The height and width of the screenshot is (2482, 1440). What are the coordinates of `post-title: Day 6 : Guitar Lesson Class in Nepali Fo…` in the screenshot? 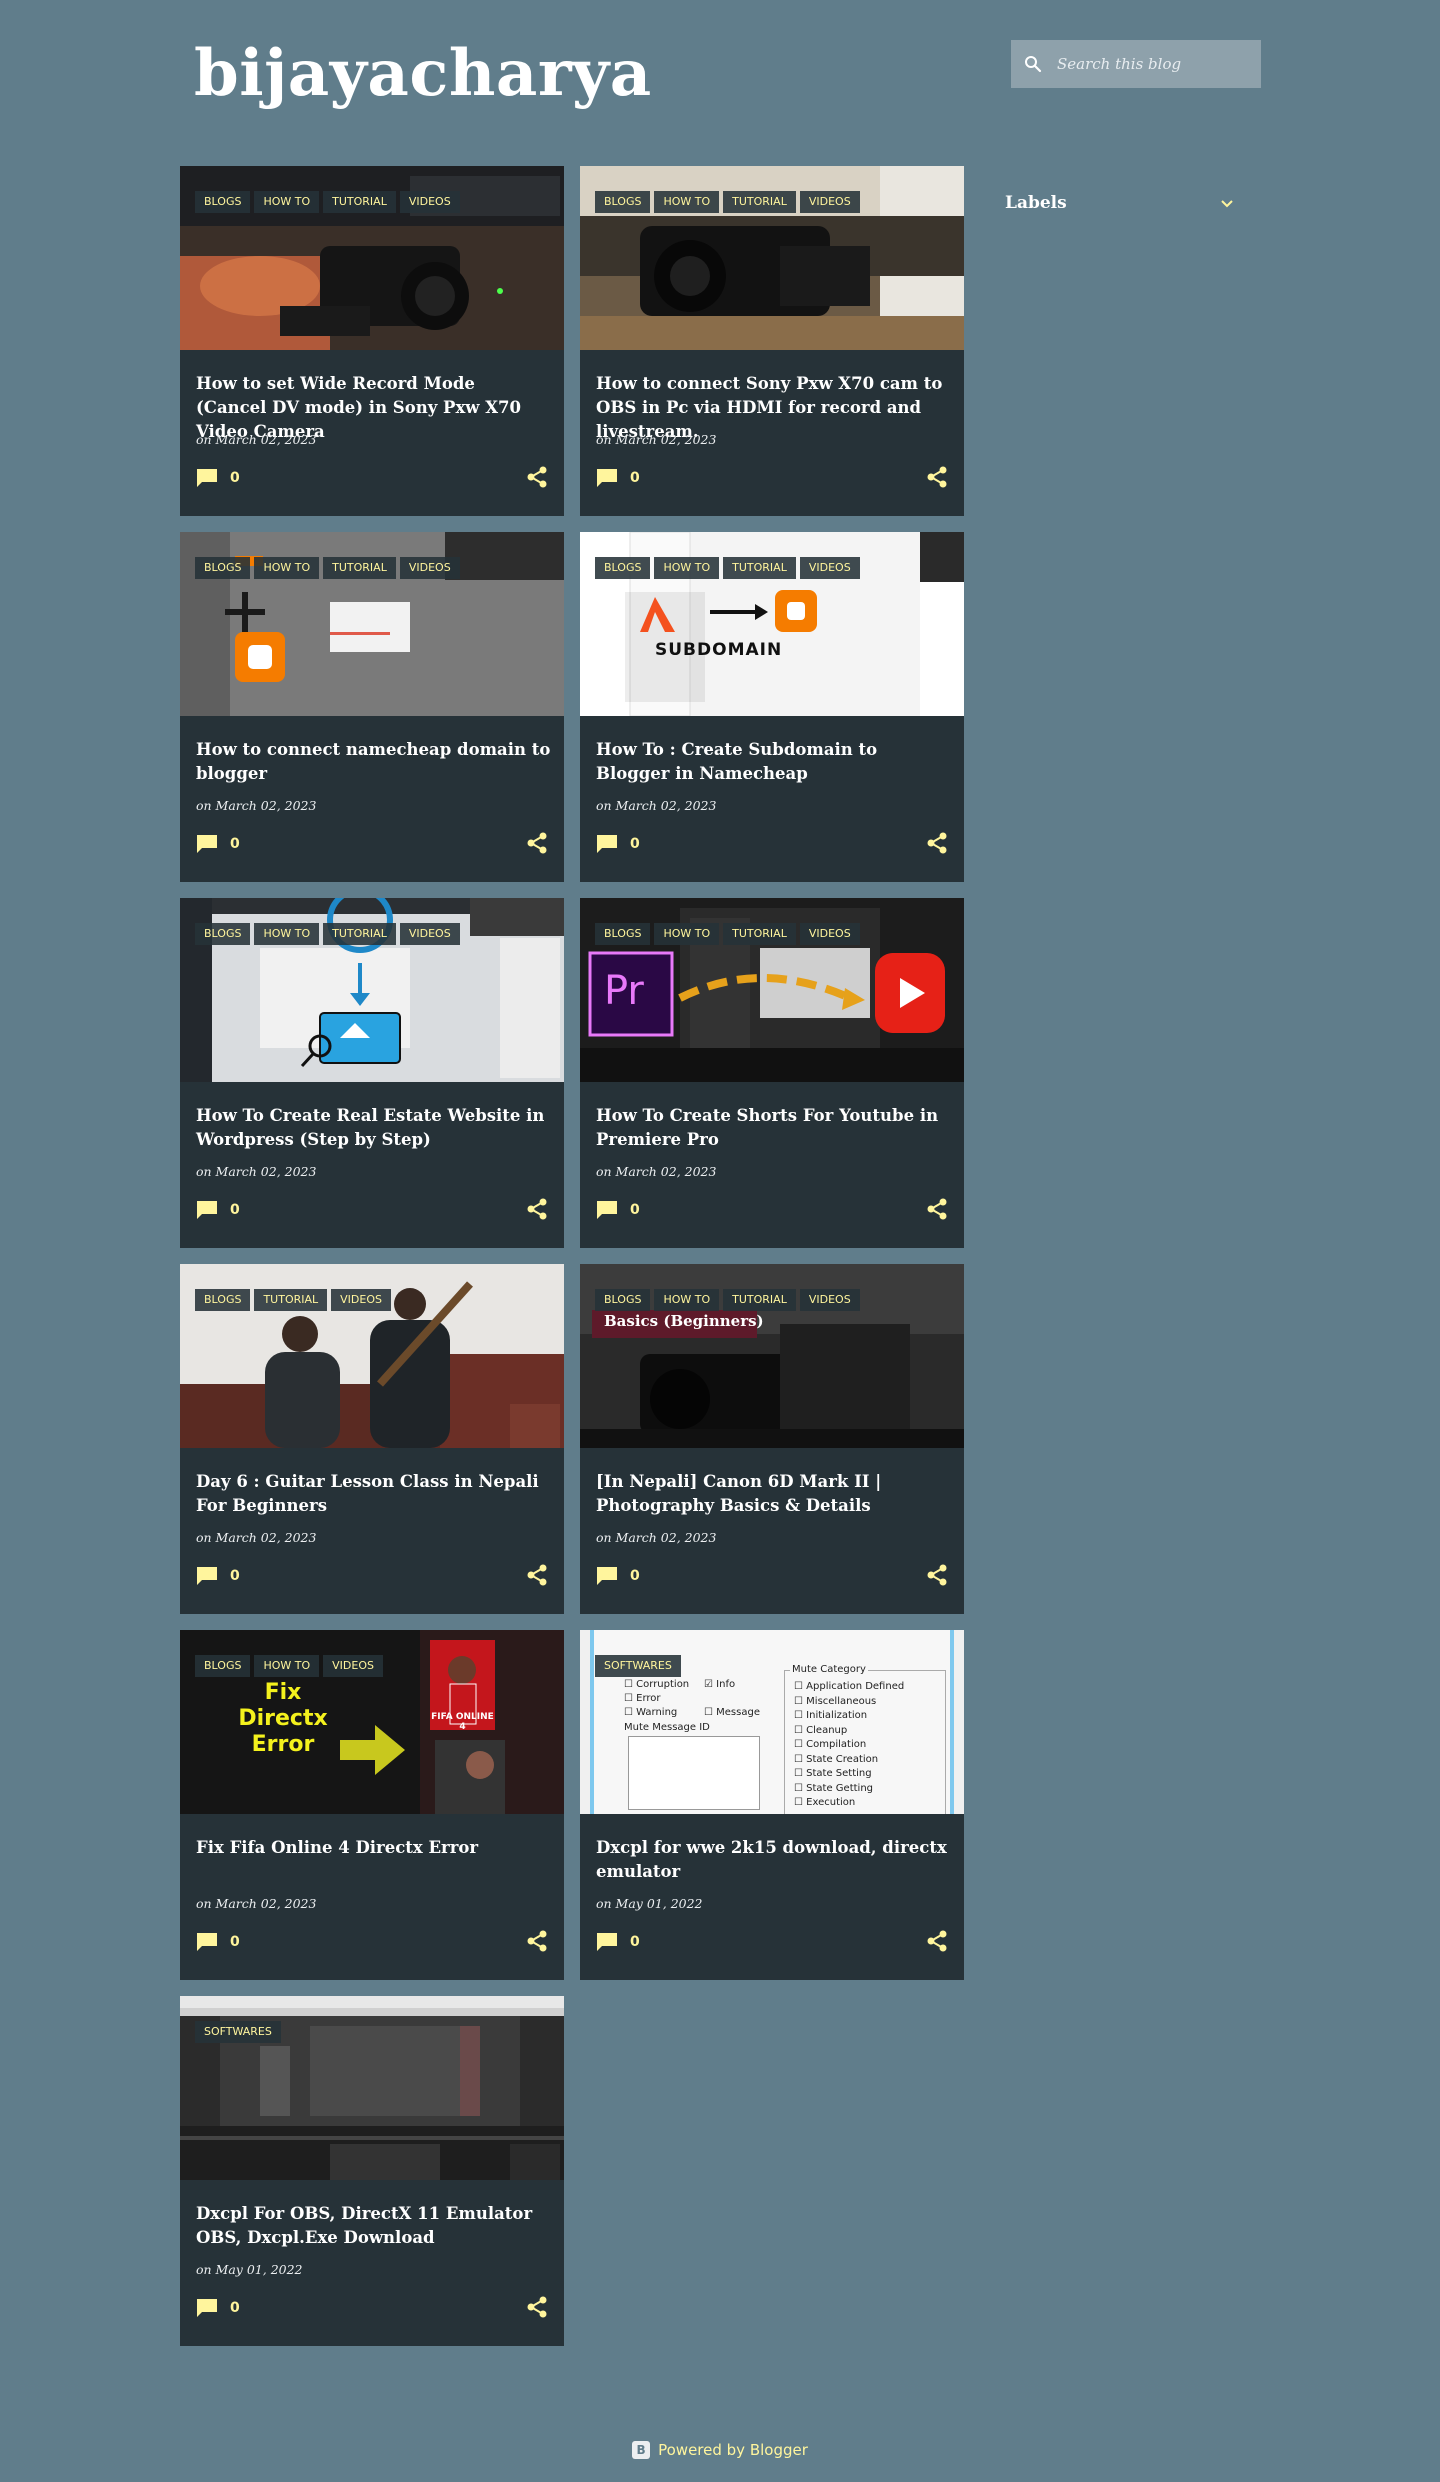 It's located at (373, 1494).